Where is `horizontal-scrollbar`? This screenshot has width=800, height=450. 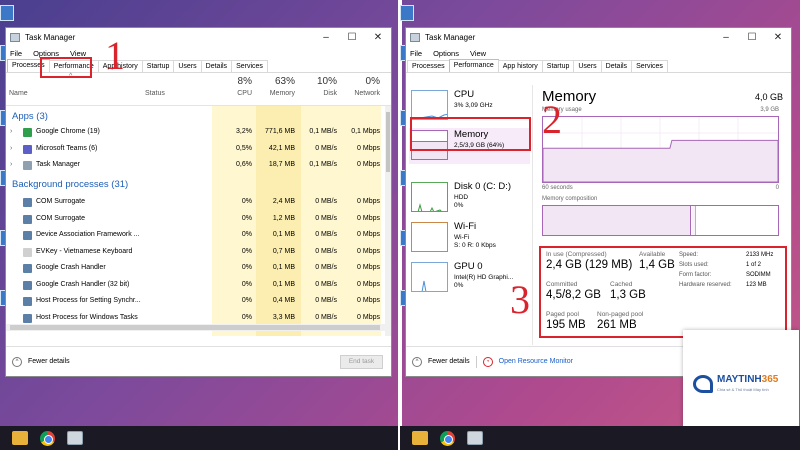
horizontal-scrollbar is located at coordinates (196, 327).